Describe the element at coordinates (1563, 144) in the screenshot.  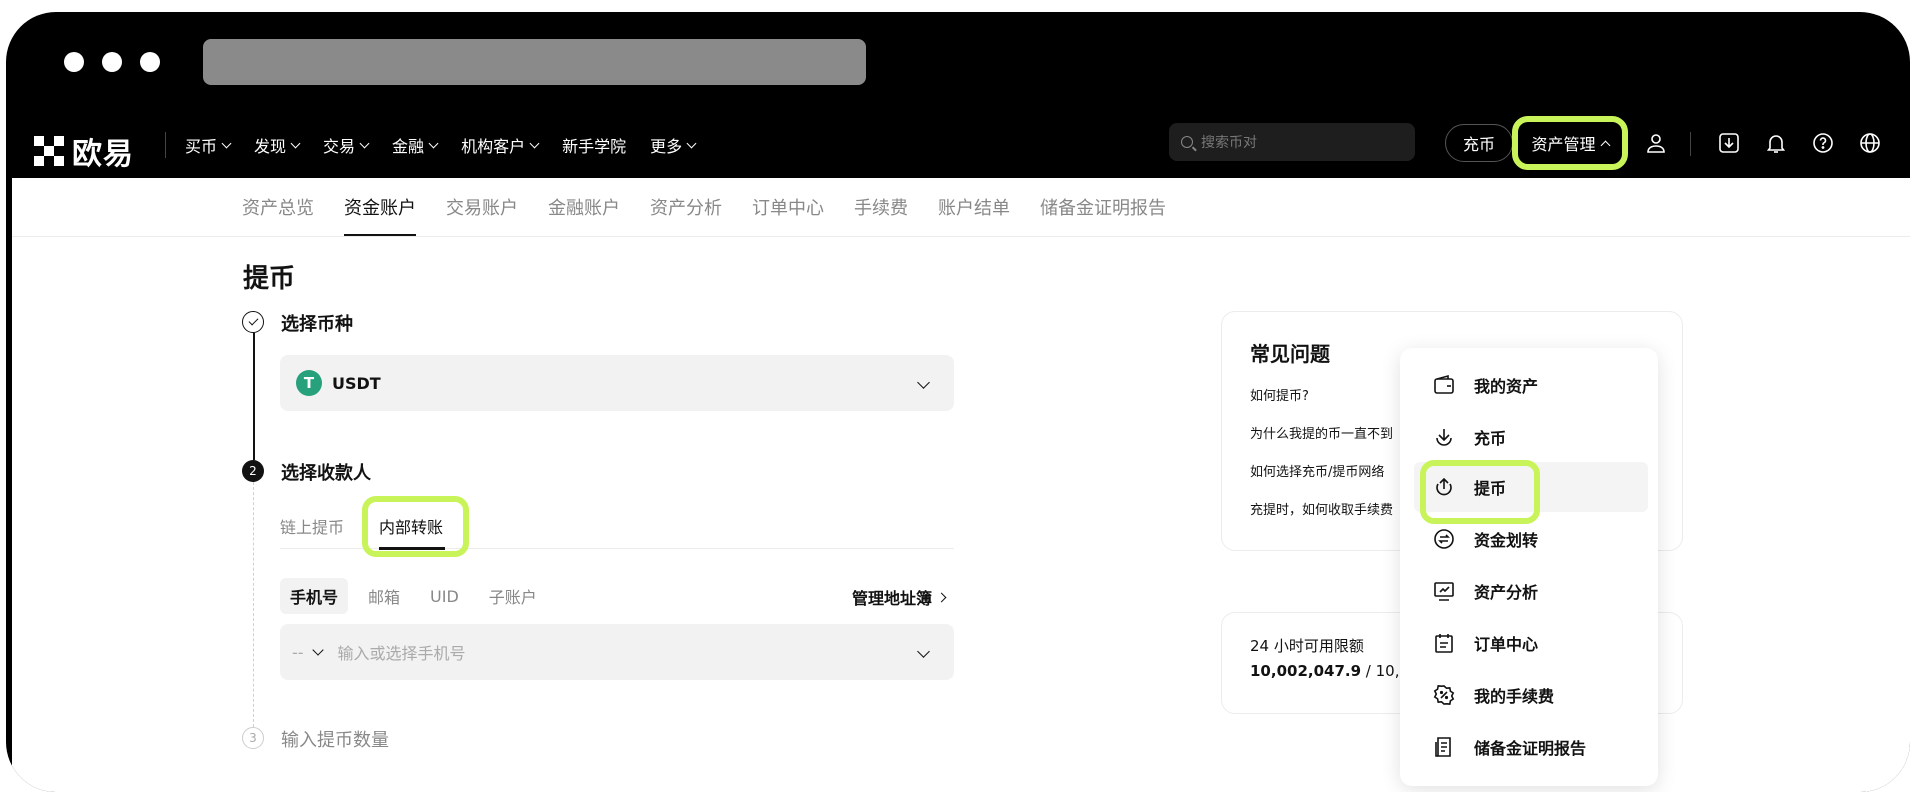
I see `asset-management-label: 资产管理` at that location.